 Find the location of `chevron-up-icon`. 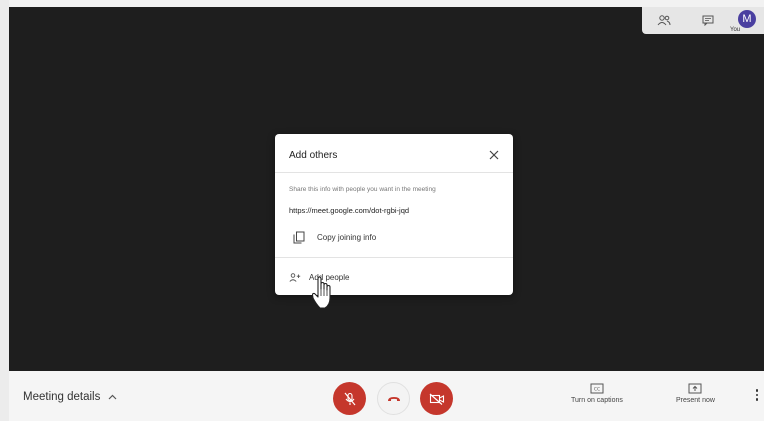

chevron-up-icon is located at coordinates (112, 397).